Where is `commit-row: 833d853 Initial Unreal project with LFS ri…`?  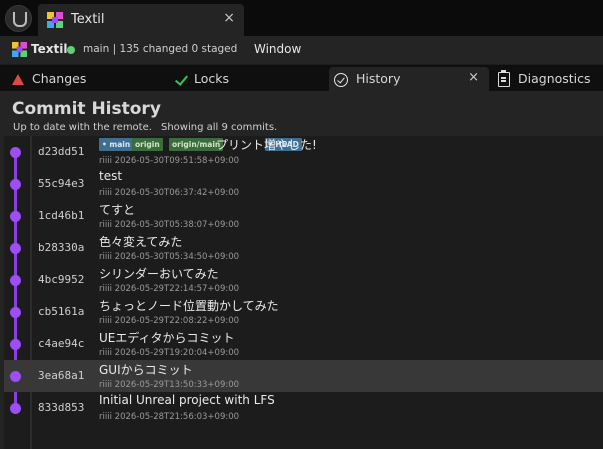
commit-row: 833d853 Initial Unreal project with LFS ri… is located at coordinates (303, 408).